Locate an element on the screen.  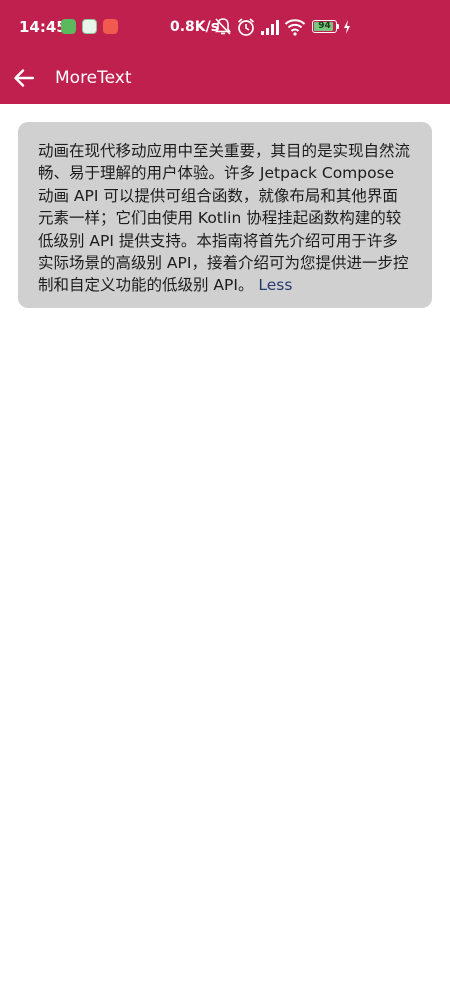
charging-icon is located at coordinates (347, 27).